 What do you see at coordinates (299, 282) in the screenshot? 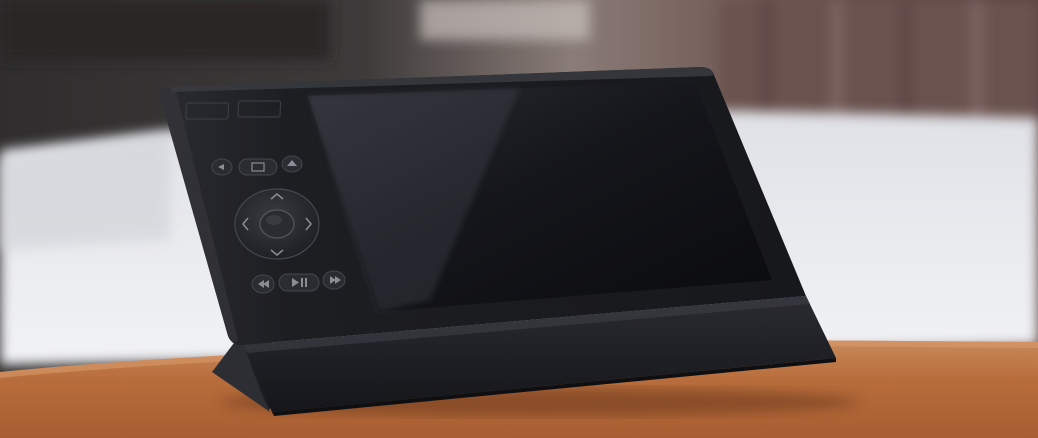
I see `play-pause-icon` at bounding box center [299, 282].